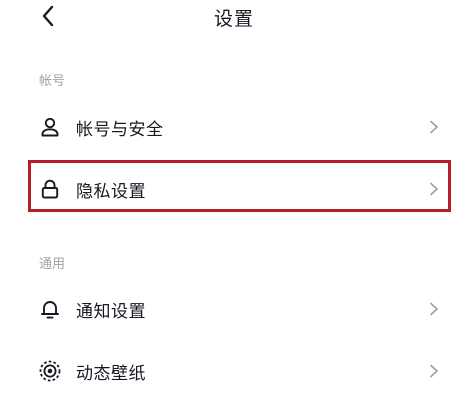  I want to click on page-title: 设置, so click(233, 19).